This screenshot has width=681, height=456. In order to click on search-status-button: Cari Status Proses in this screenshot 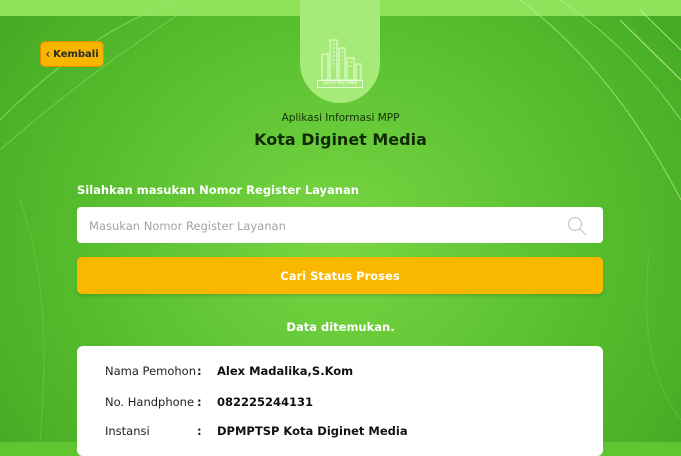, I will do `click(340, 275)`.